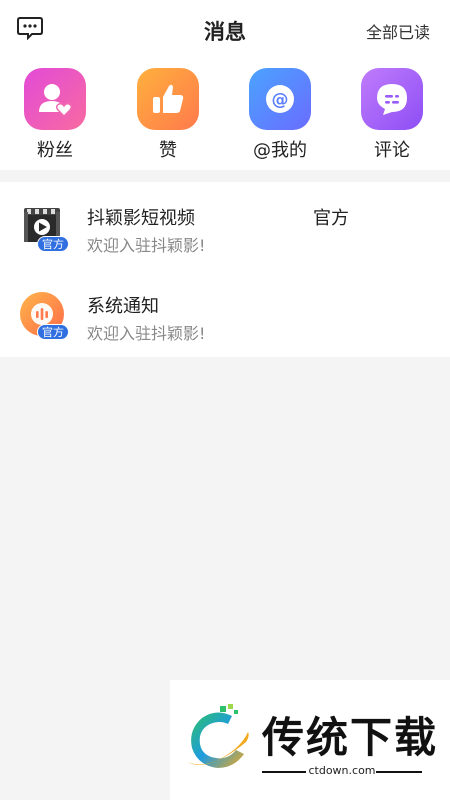 The image size is (450, 800). What do you see at coordinates (123, 306) in the screenshot?
I see `message-sender: 系统通知` at bounding box center [123, 306].